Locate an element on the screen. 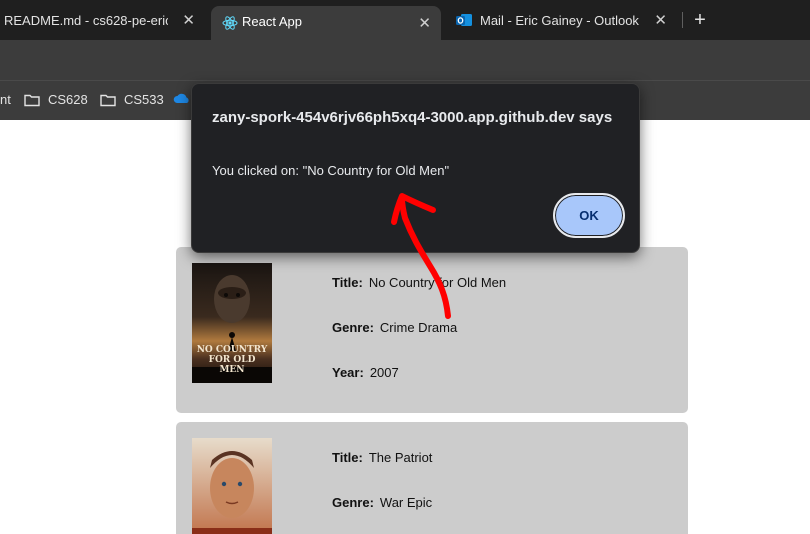 This screenshot has width=810, height=534. year-label: Year: is located at coordinates (348, 372).